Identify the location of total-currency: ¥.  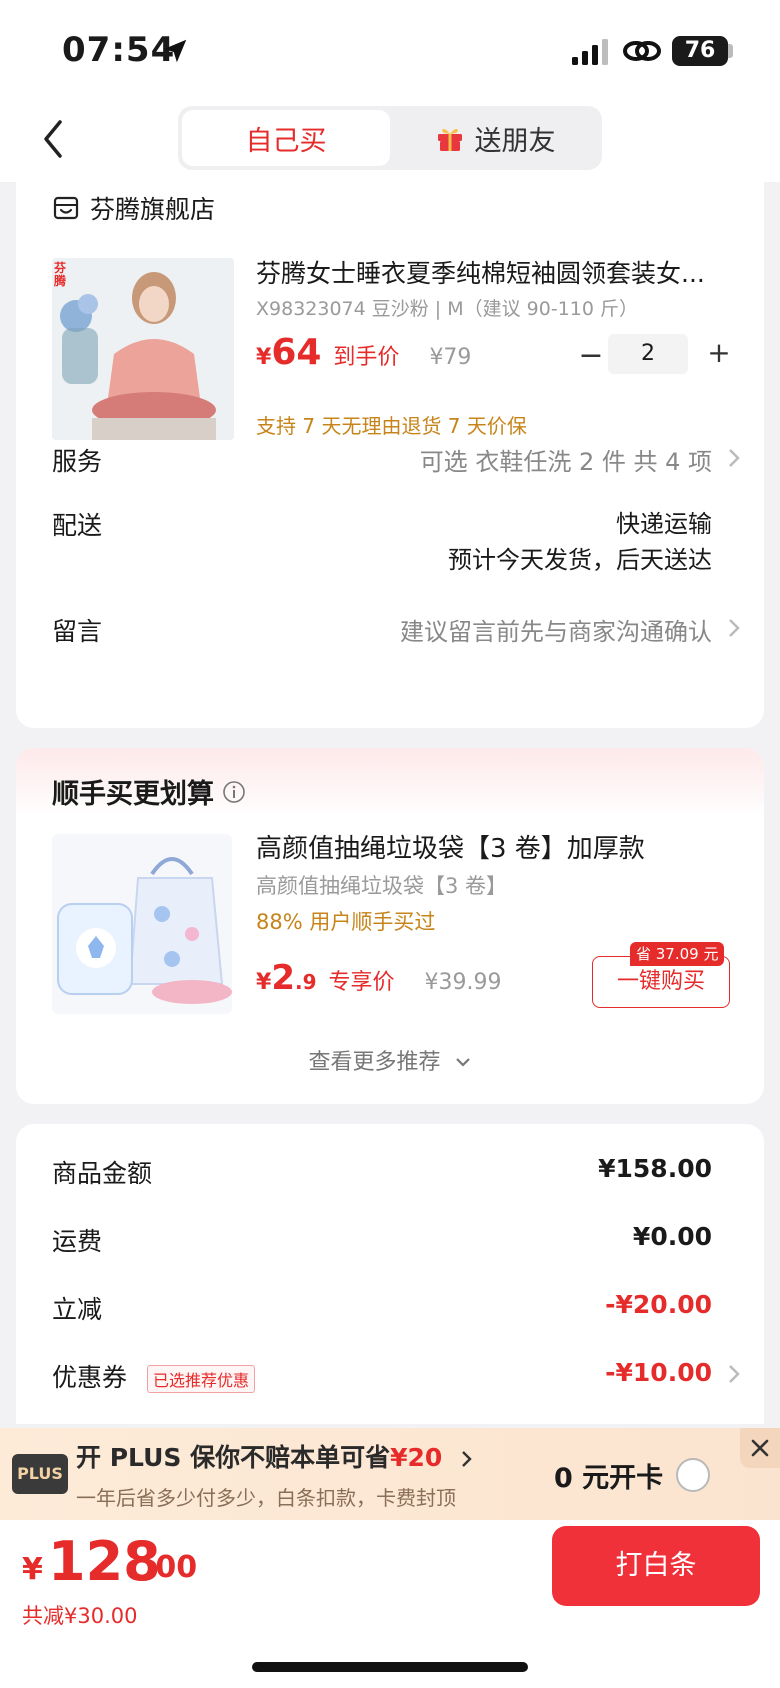
(32, 1569).